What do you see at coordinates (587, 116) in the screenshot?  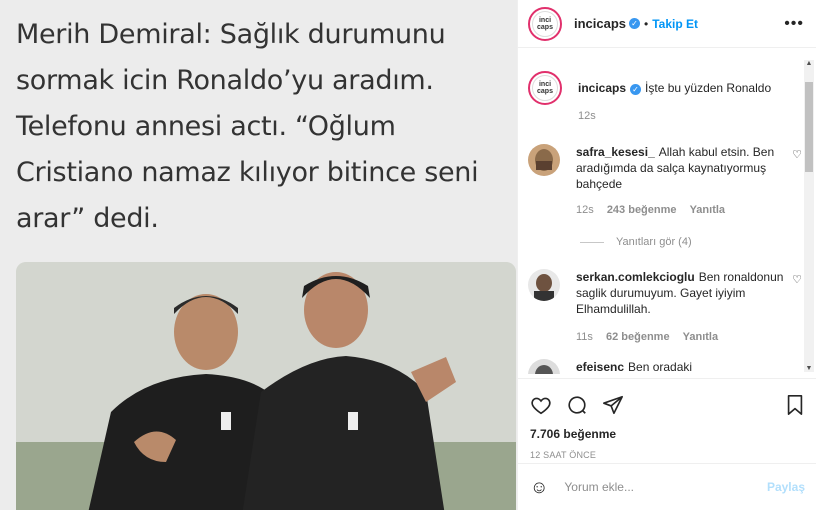 I see `caption-time: 12s` at bounding box center [587, 116].